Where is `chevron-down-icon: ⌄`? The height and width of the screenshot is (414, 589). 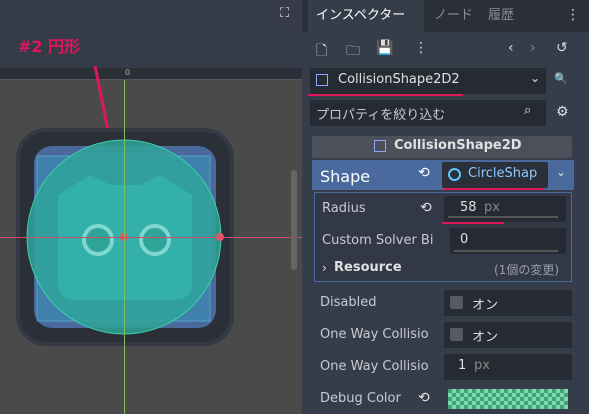
chevron-down-icon: ⌄ is located at coordinates (535, 78).